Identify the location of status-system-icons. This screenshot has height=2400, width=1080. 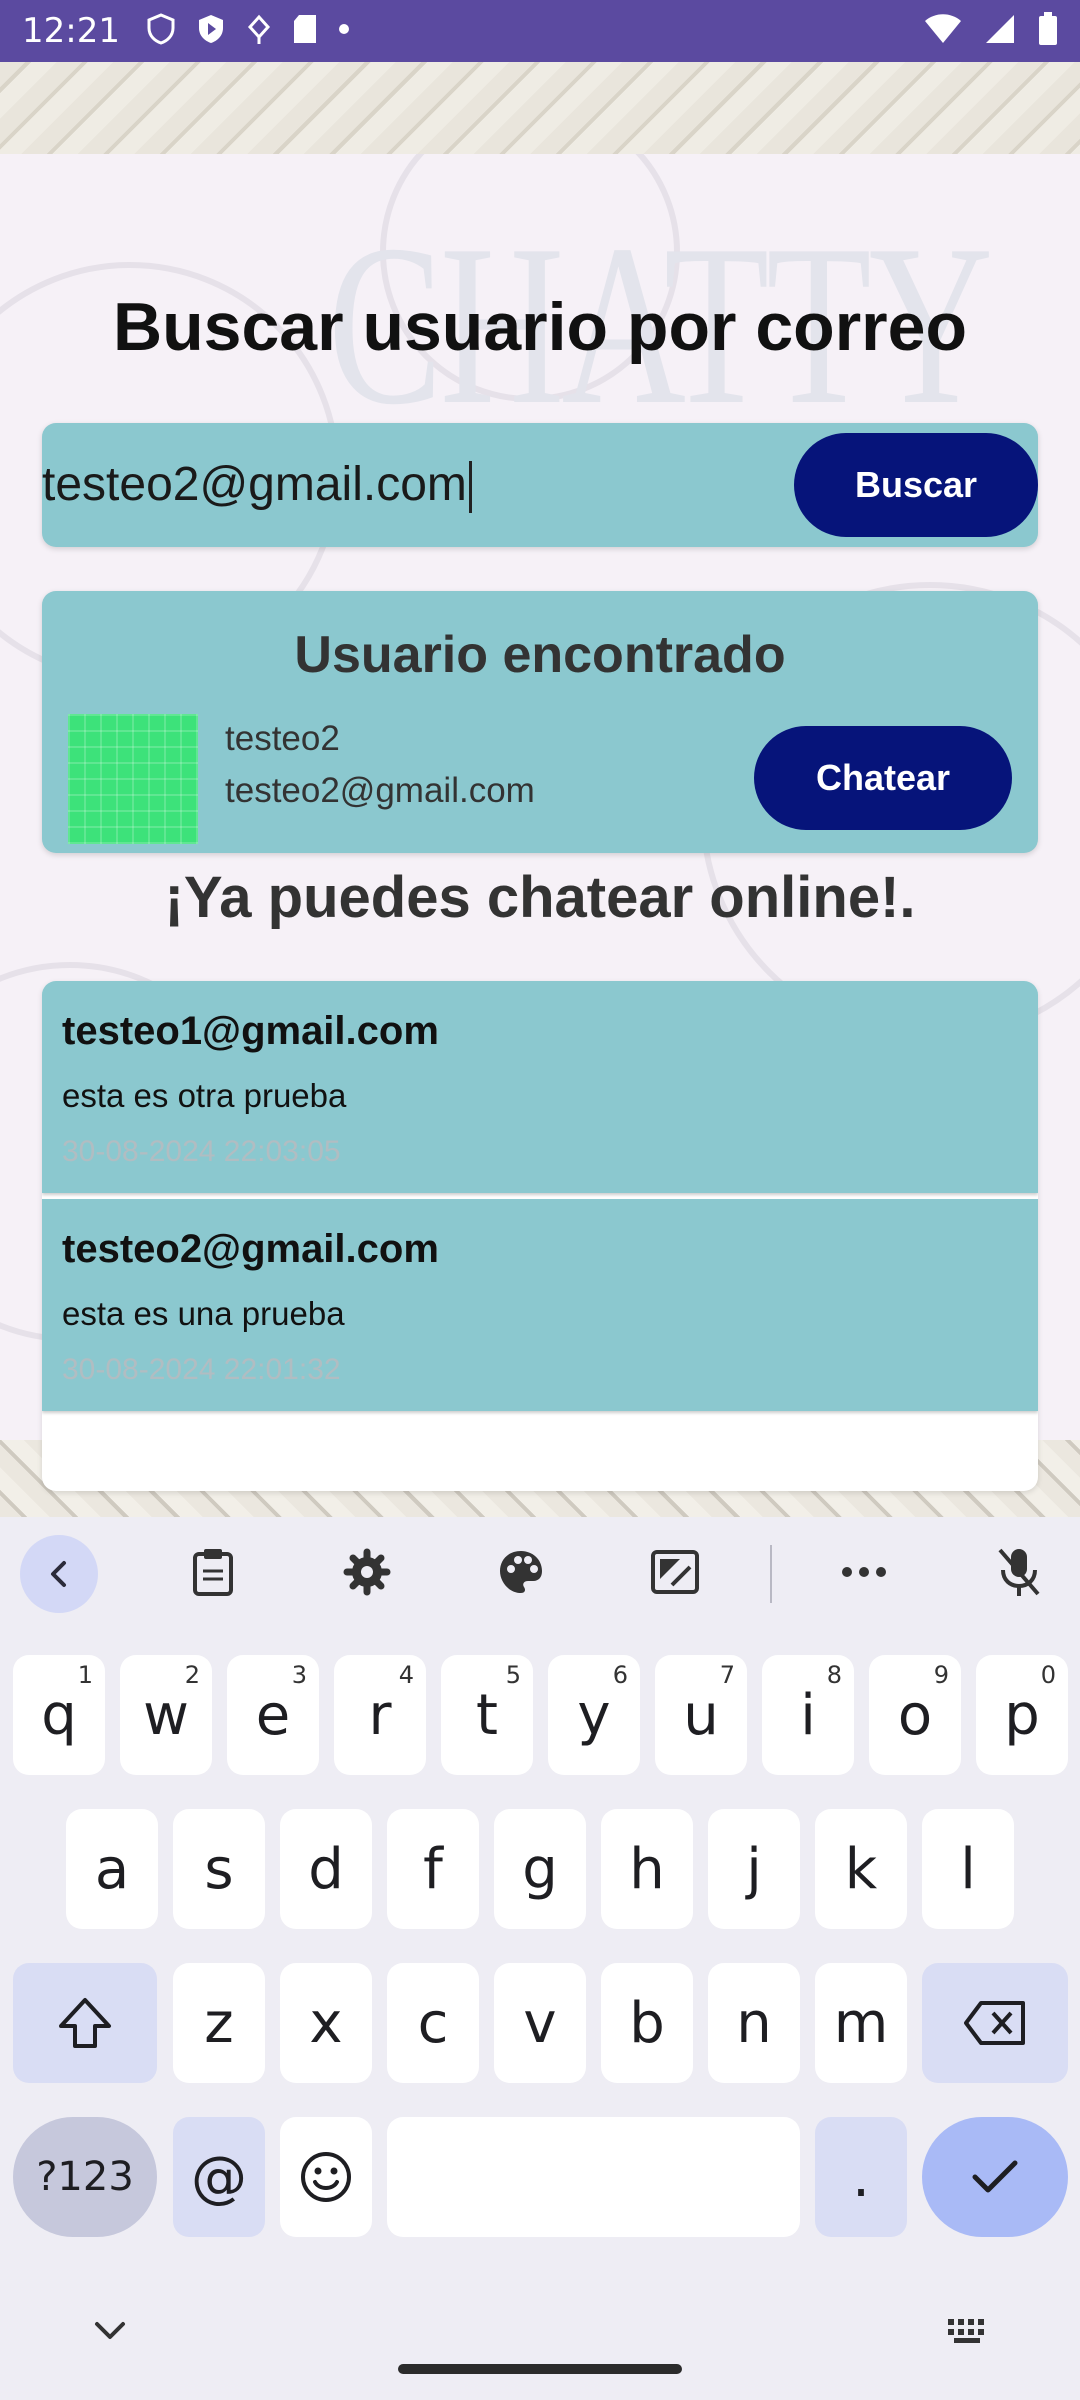
(991, 31).